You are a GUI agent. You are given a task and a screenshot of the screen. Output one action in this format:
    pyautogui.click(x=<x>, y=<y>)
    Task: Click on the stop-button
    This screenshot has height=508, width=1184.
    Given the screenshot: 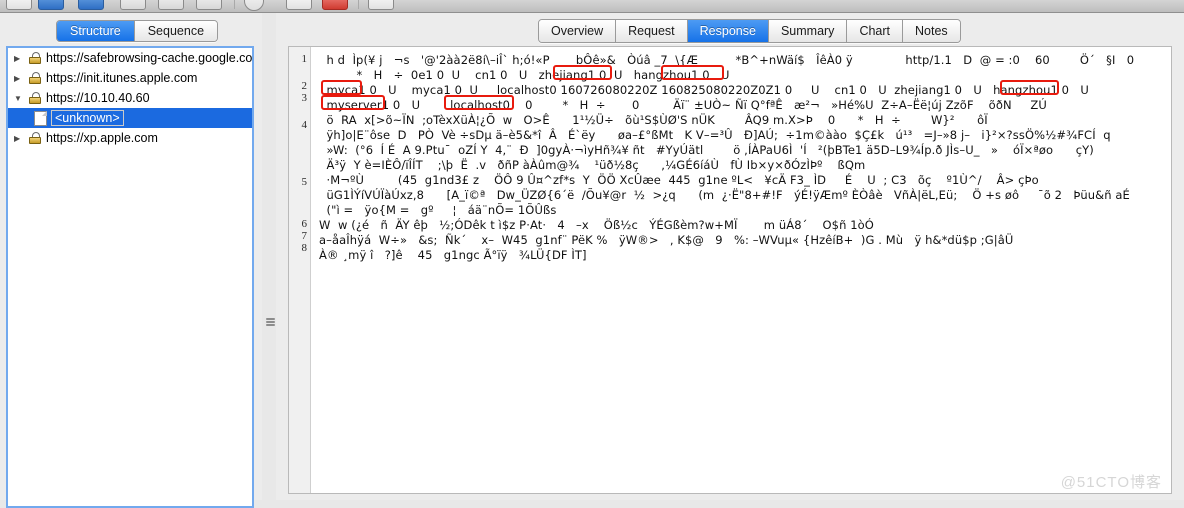 What is the action you would take?
    pyautogui.click(x=91, y=5)
    